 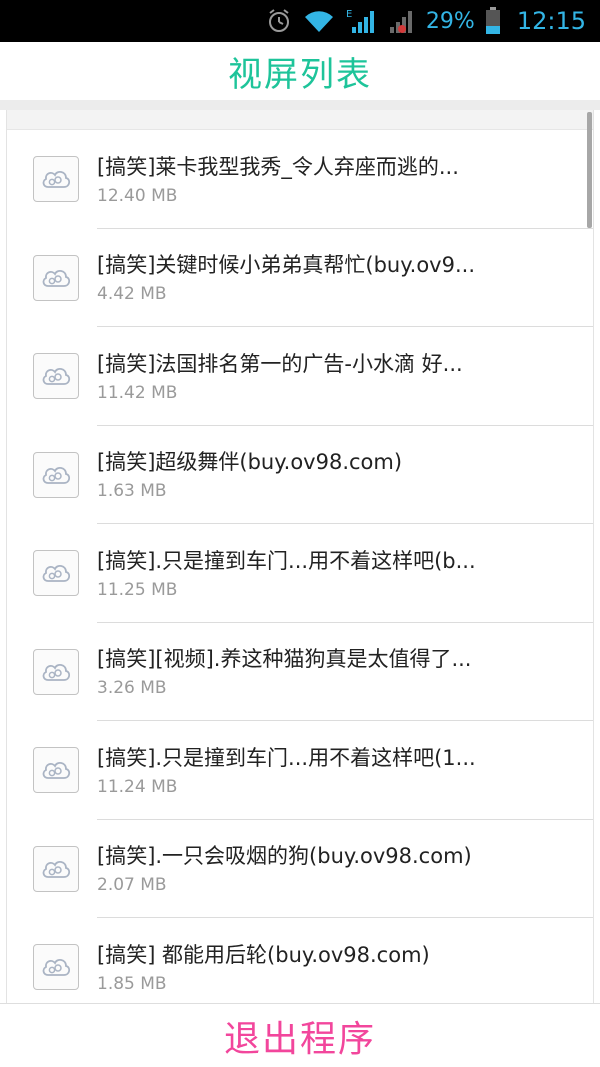 I want to click on alarm-icon, so click(x=279, y=21).